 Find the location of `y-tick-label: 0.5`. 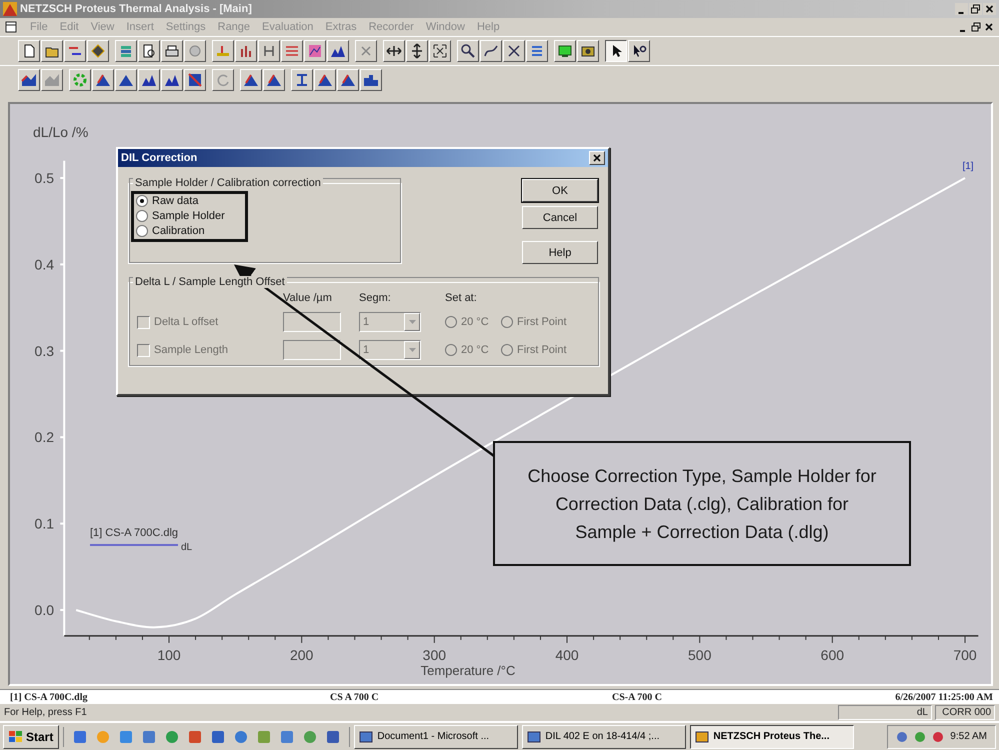

y-tick-label: 0.5 is located at coordinates (44, 178).